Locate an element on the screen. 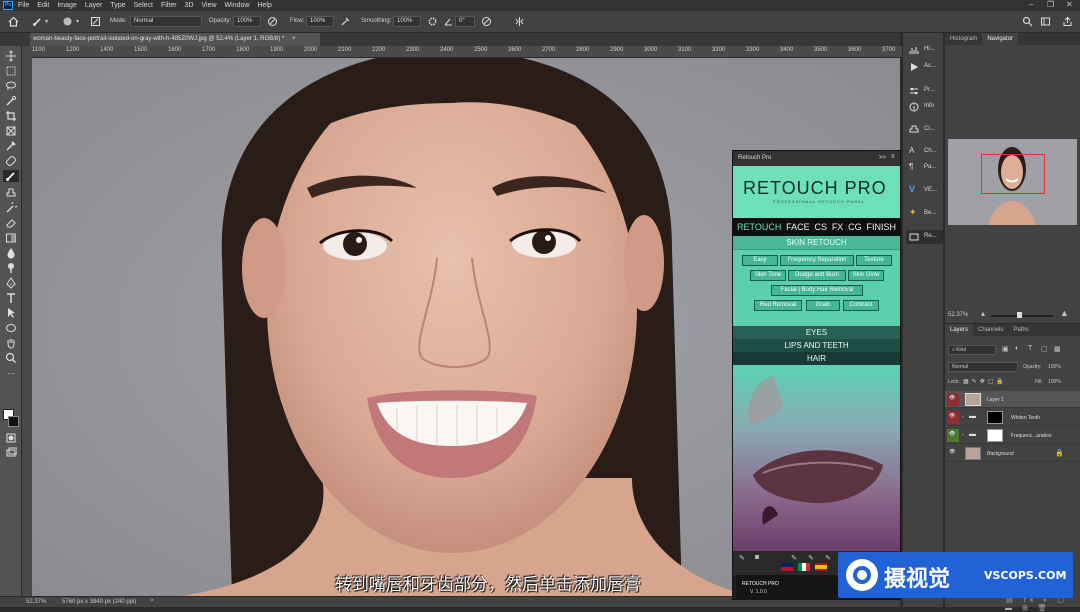 This screenshot has height=612, width=1080. flag-spain-icon is located at coordinates (821, 567).